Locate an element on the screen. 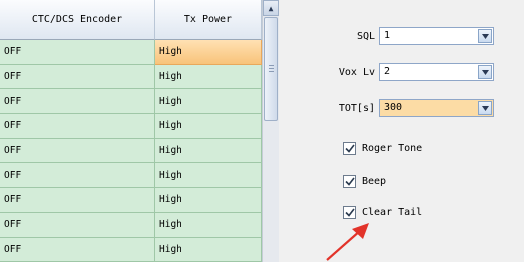 This screenshot has width=524, height=262. tot-label: TOT[s] is located at coordinates (356, 108).